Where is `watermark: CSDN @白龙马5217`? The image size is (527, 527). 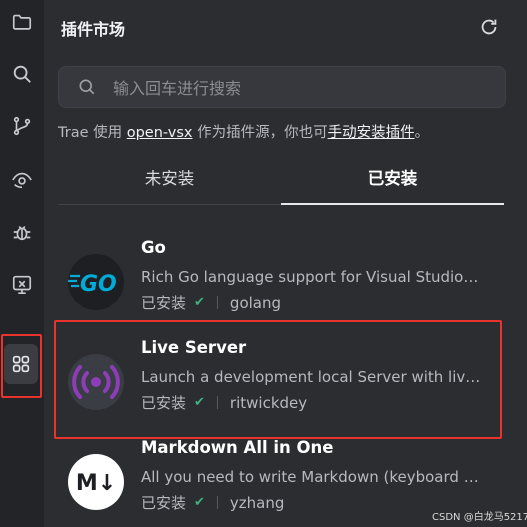
watermark: CSDN @白龙马5217 is located at coordinates (479, 517).